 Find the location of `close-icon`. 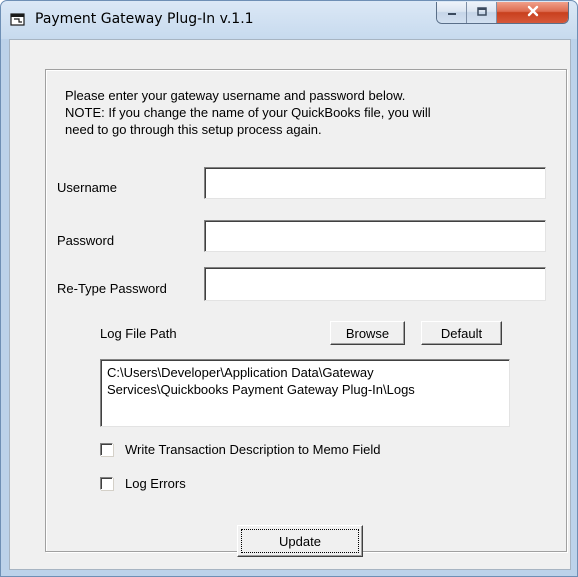

close-icon is located at coordinates (533, 13).